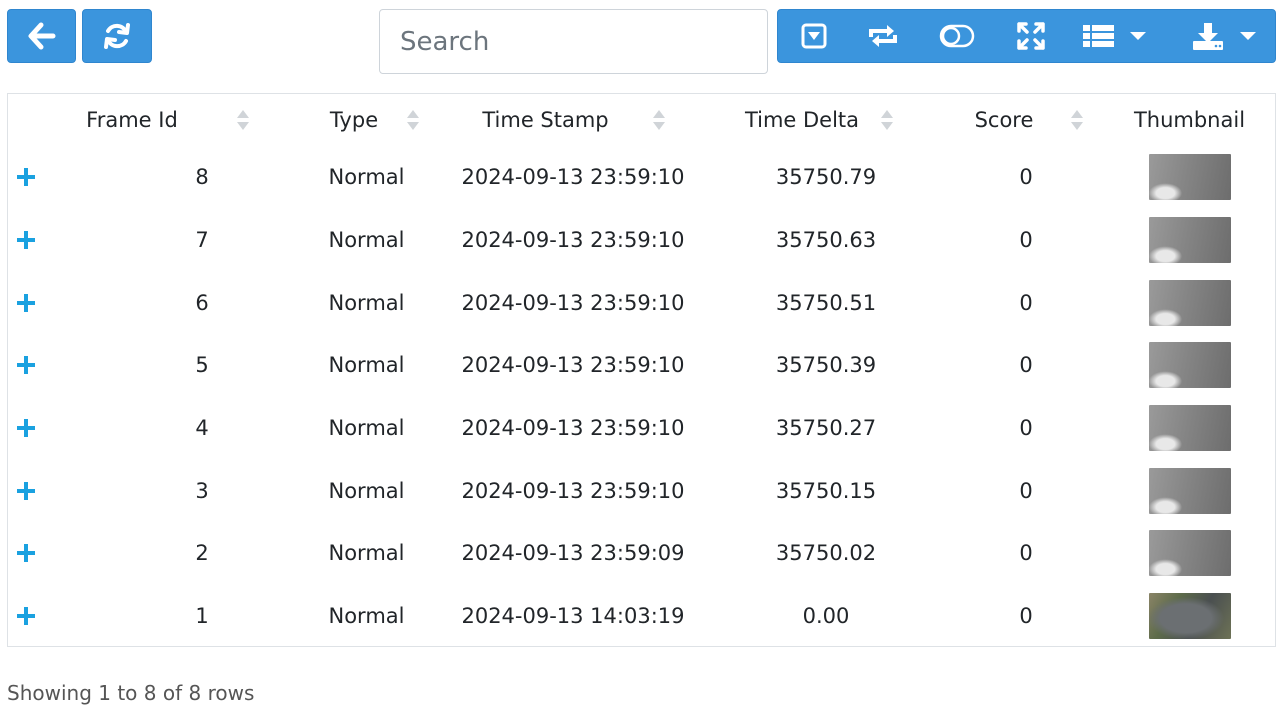 The height and width of the screenshot is (720, 1287). What do you see at coordinates (883, 36) in the screenshot?
I see `toggle-pagination-button` at bounding box center [883, 36].